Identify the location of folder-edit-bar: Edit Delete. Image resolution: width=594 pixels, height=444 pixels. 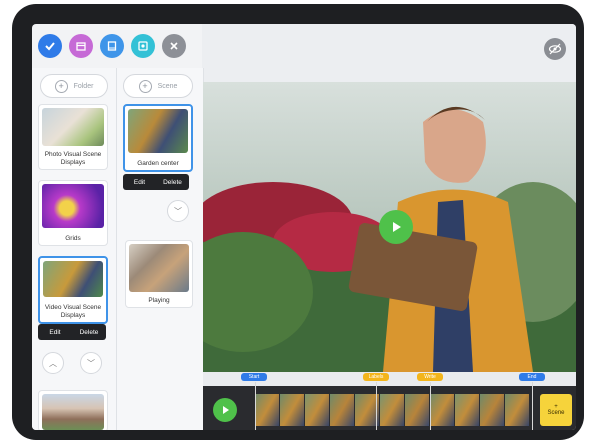
(72, 332).